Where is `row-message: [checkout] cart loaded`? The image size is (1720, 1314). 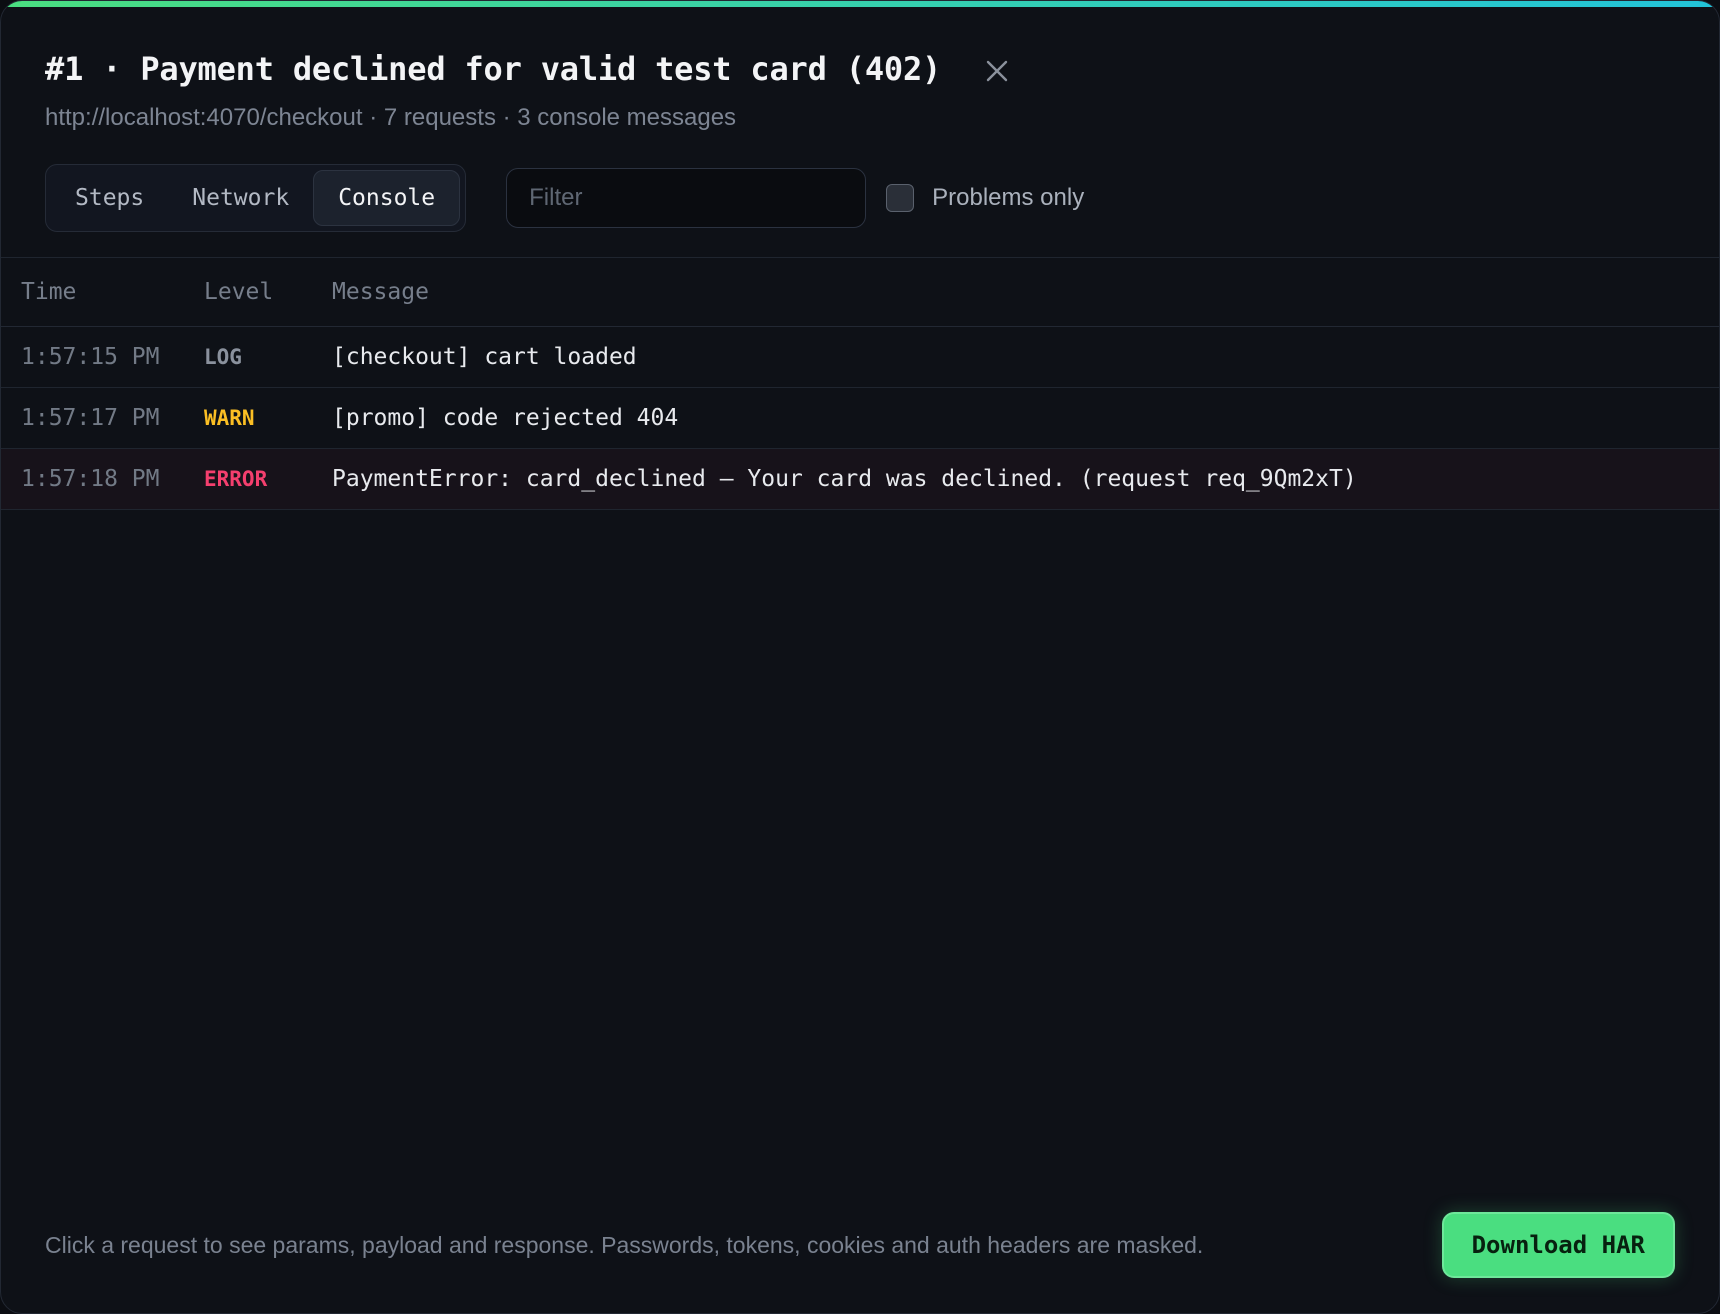 row-message: [checkout] cart loaded is located at coordinates (484, 357).